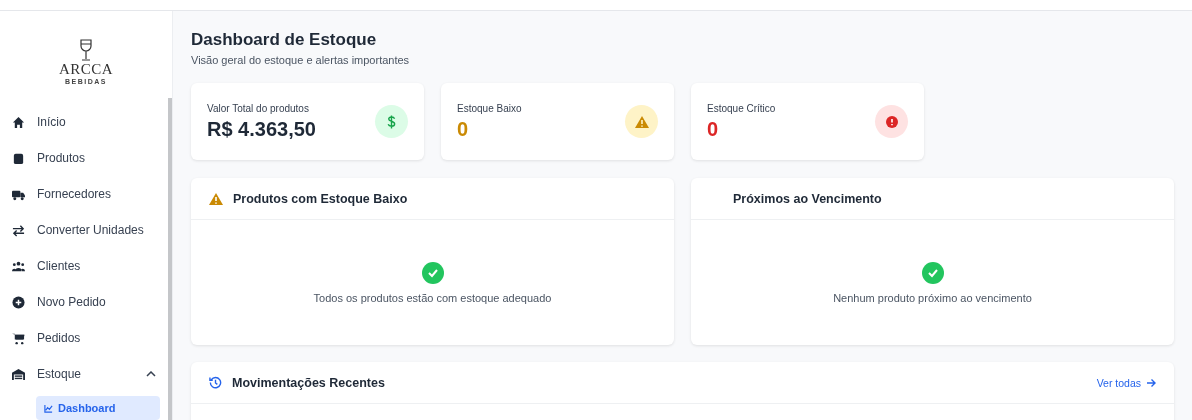 This screenshot has width=1192, height=420. I want to click on panel-title: Produtos com Estoque Baixo, so click(320, 198).